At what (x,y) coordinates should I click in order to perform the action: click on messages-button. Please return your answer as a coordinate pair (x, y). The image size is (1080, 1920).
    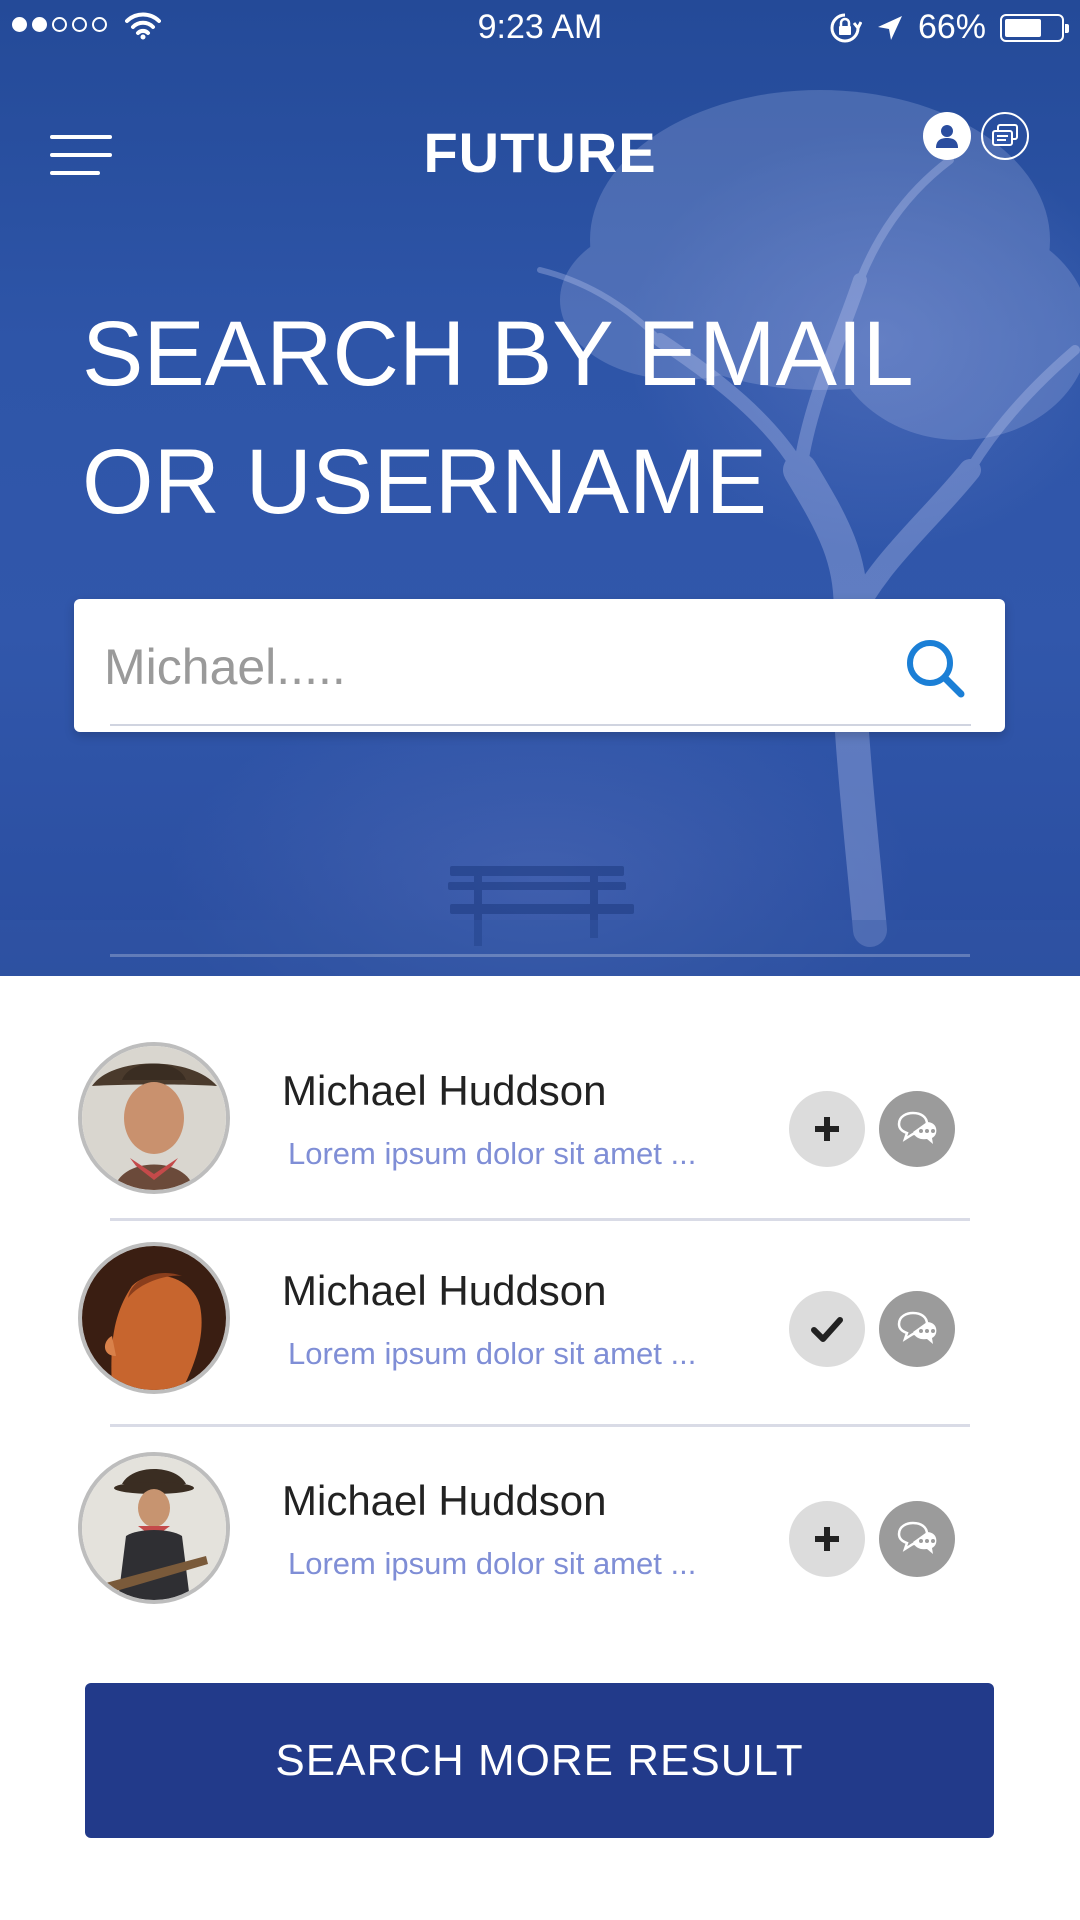
    Looking at the image, I should click on (1005, 136).